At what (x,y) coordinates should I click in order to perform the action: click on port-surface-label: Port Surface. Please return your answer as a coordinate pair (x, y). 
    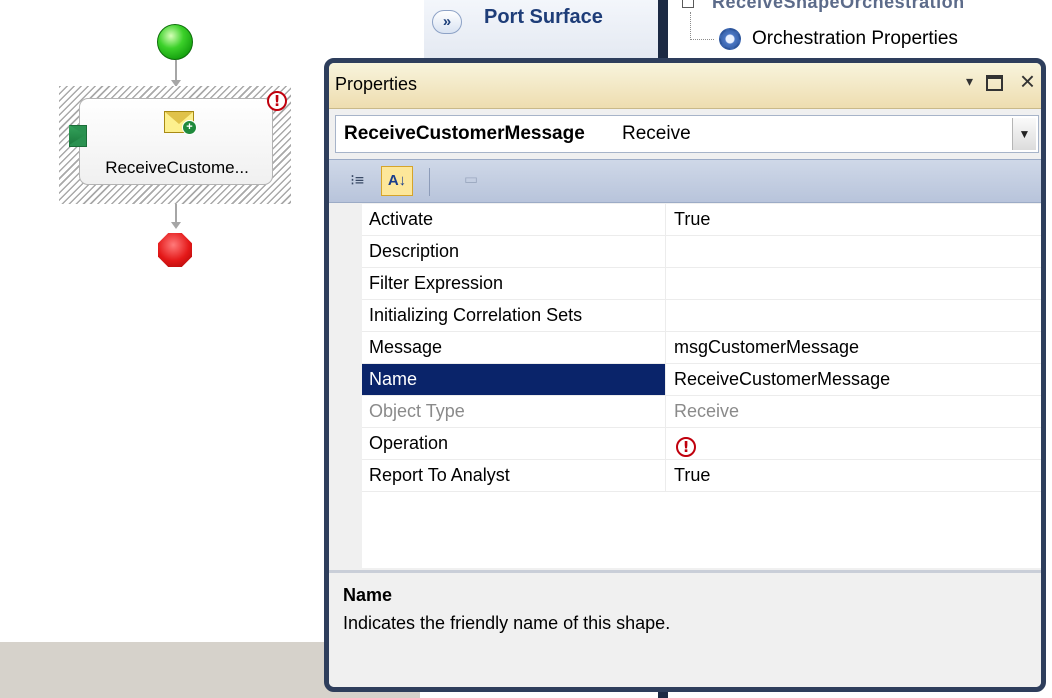
    Looking at the image, I should click on (543, 17).